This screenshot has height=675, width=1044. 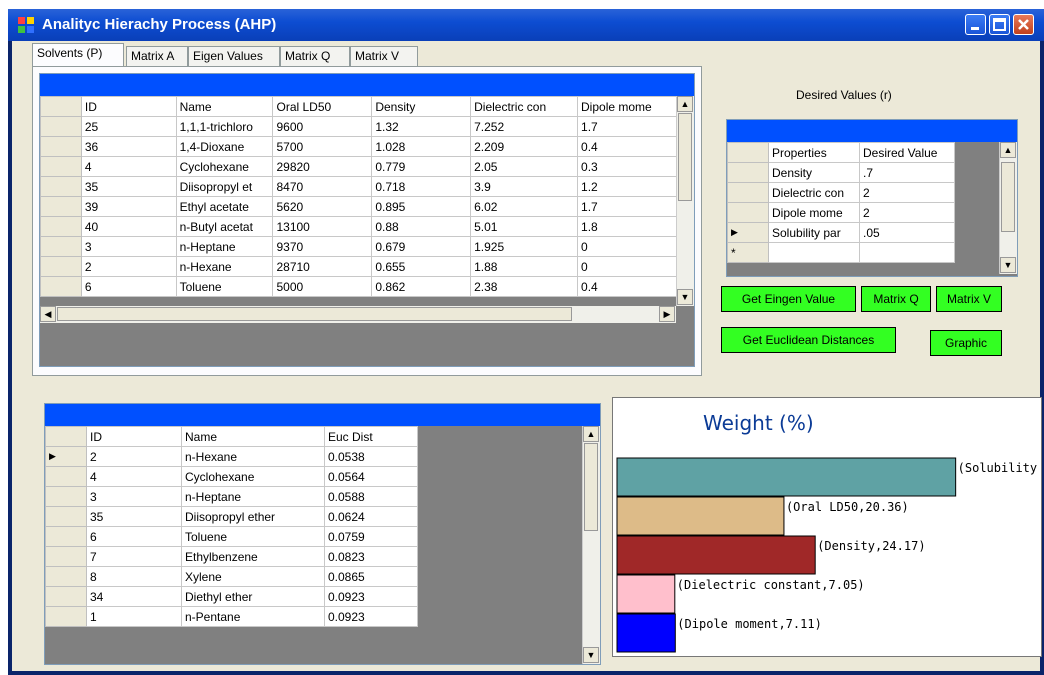 I want to click on table-cell: Ethyl acetate, so click(x=224, y=206).